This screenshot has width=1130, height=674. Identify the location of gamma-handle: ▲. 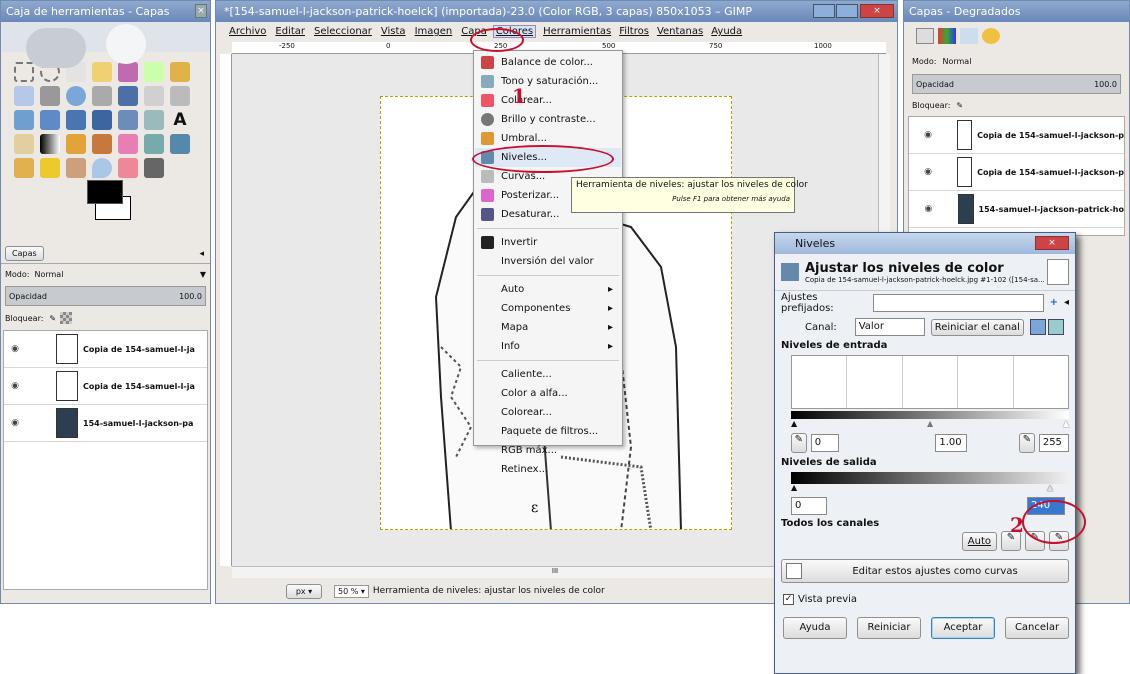
(930, 423).